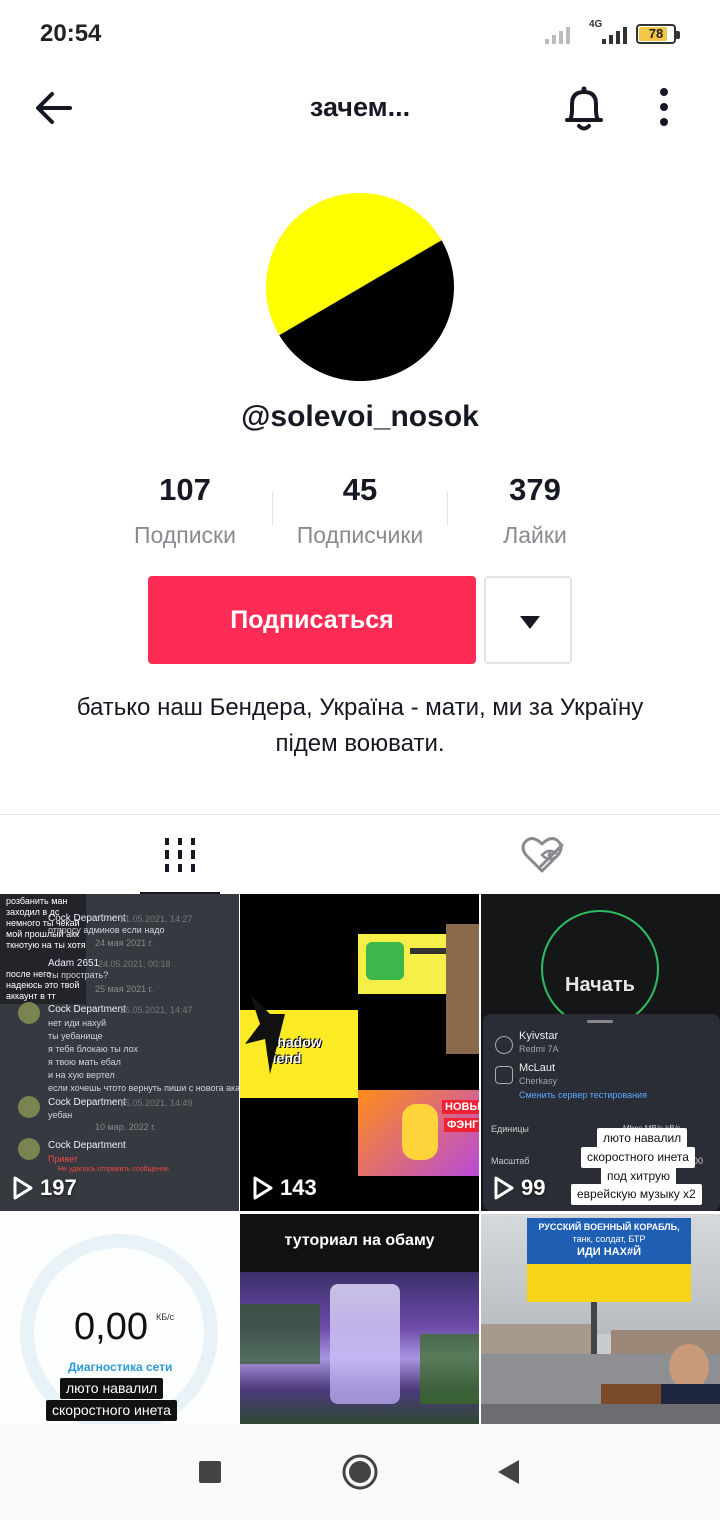  Describe the element at coordinates (539, 1049) in the screenshot. I see `speedtest-device: Redmi 7A` at that location.